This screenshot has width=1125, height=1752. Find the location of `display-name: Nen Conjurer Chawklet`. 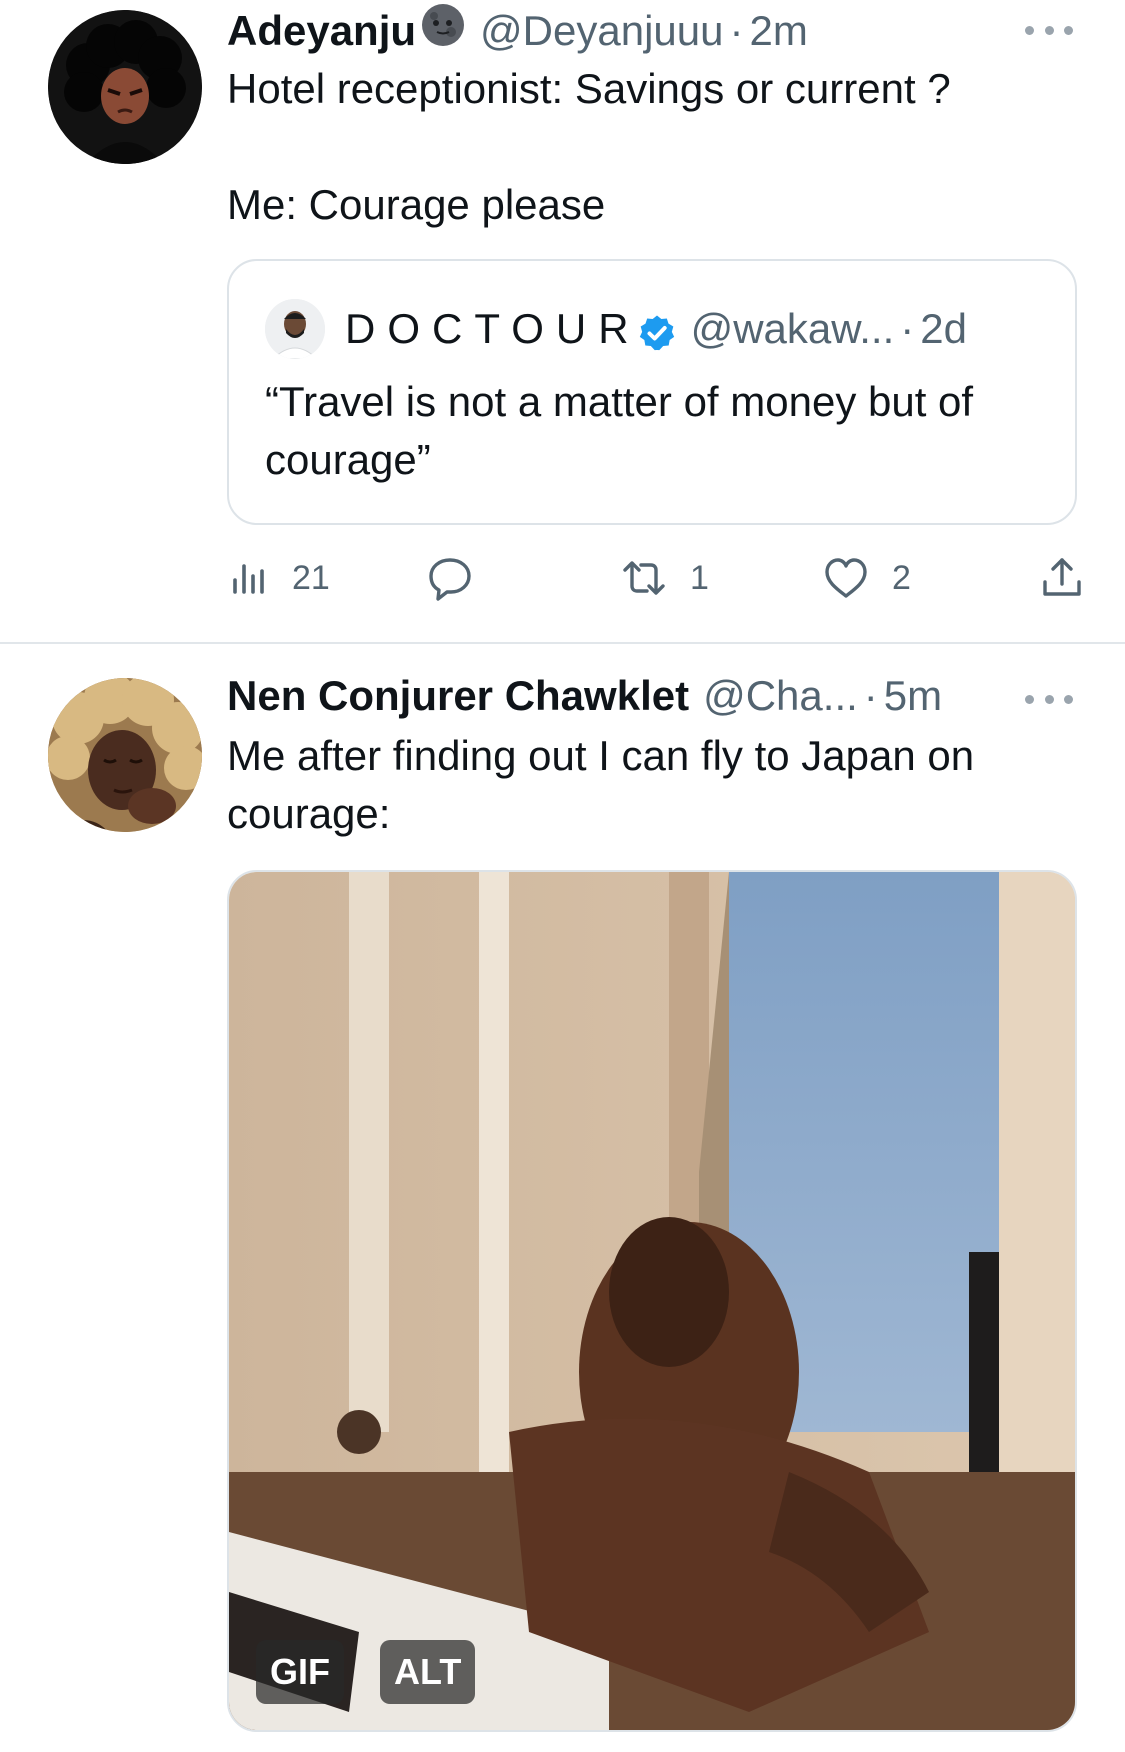

display-name: Nen Conjurer Chawklet is located at coordinates (458, 696).